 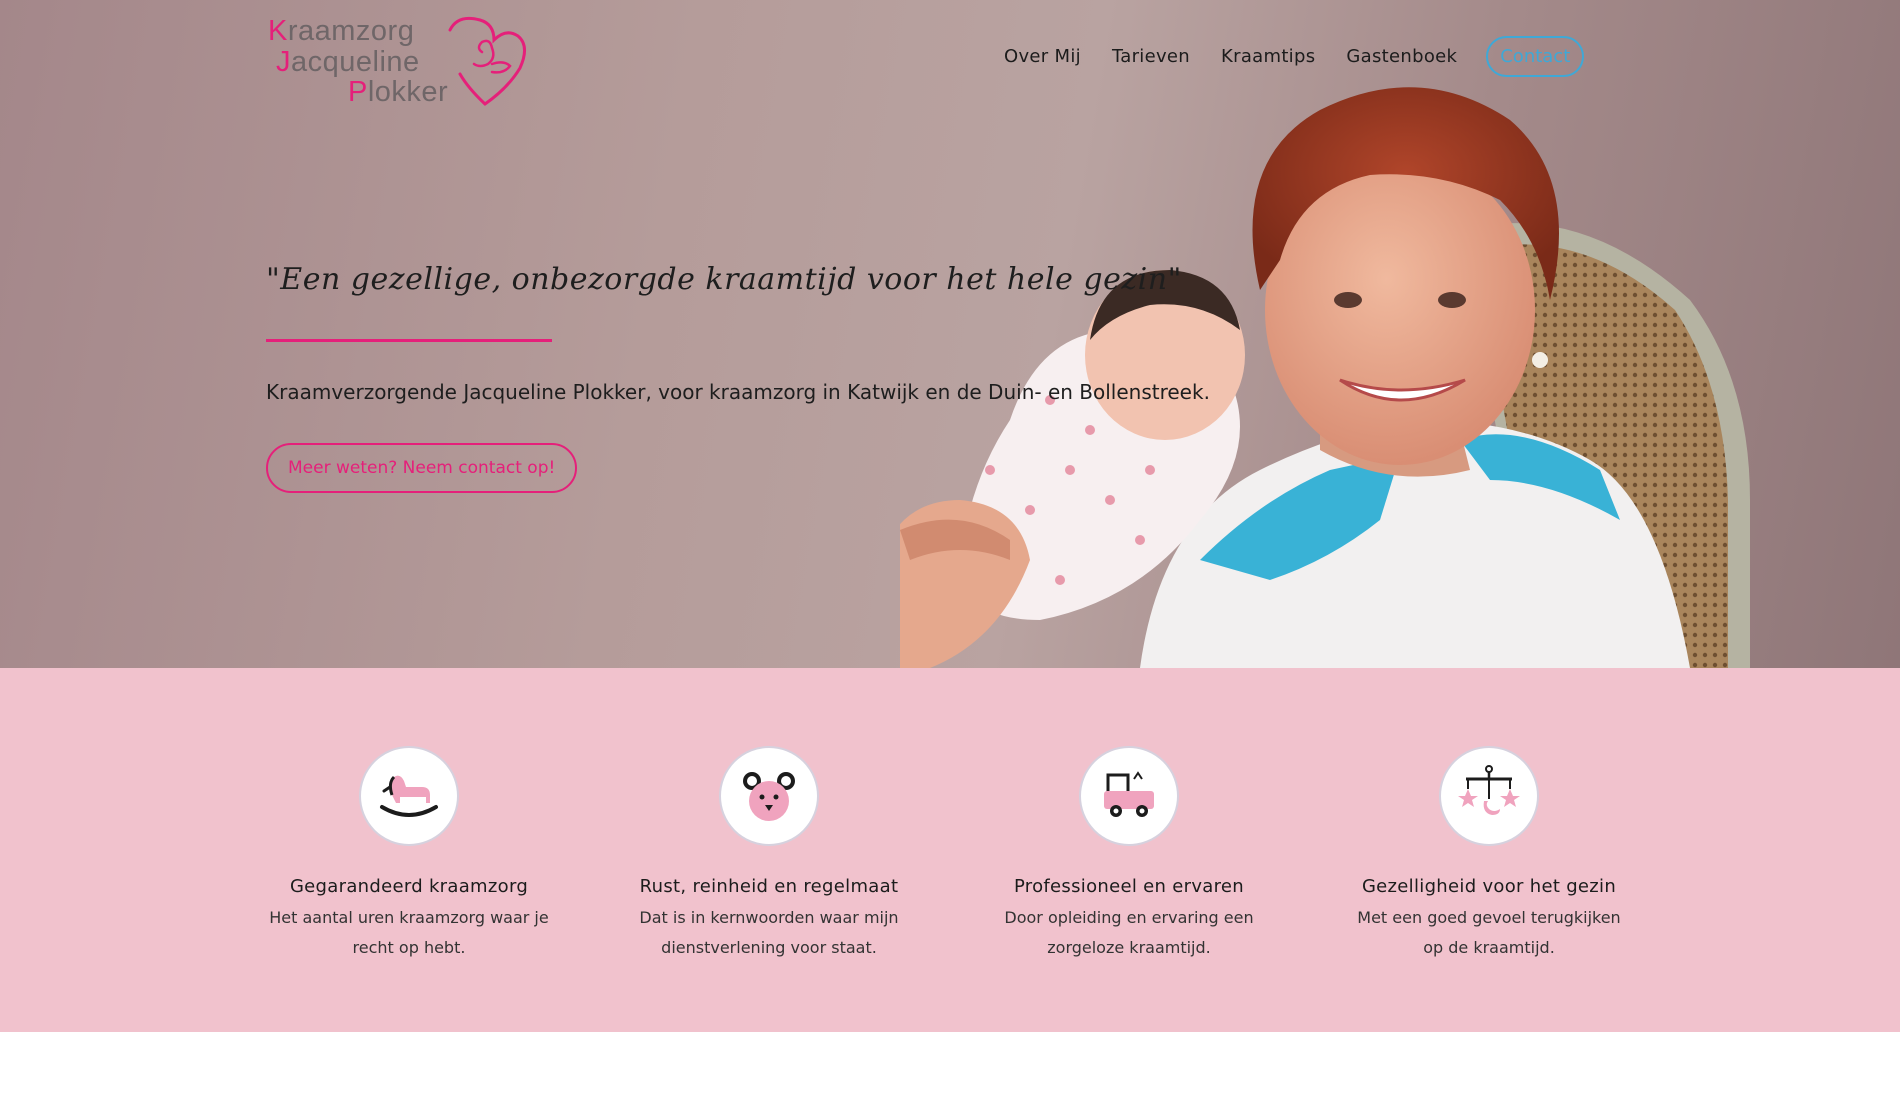 I want to click on rocking-horse-icon, so click(x=409, y=796).